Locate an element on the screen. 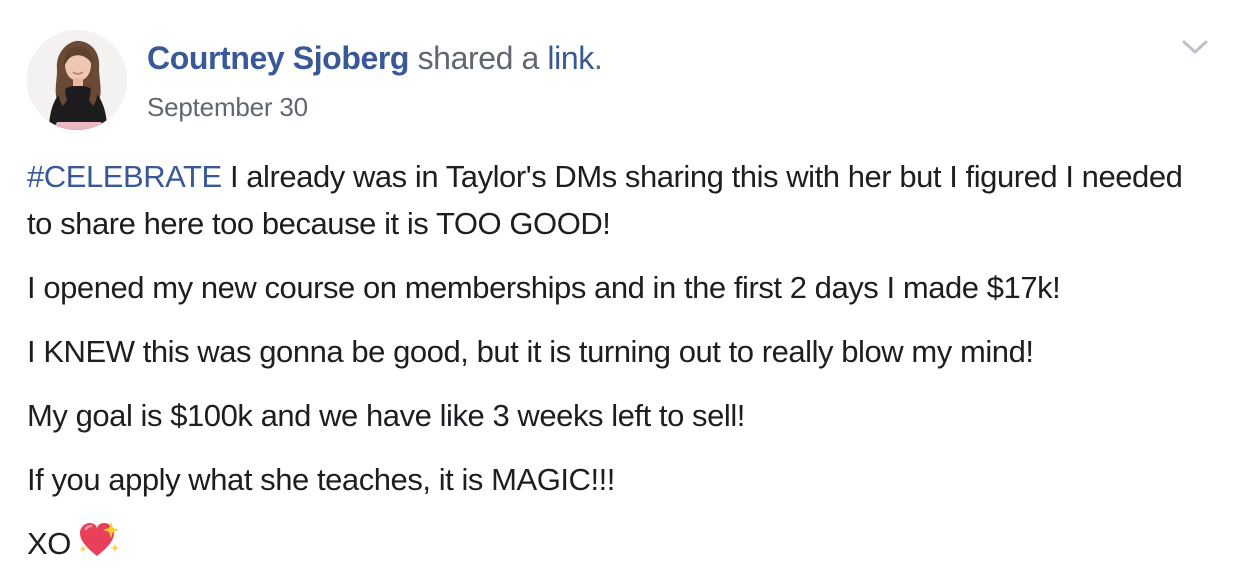  hashtag-link: #CELEBRATE is located at coordinates (124, 176).